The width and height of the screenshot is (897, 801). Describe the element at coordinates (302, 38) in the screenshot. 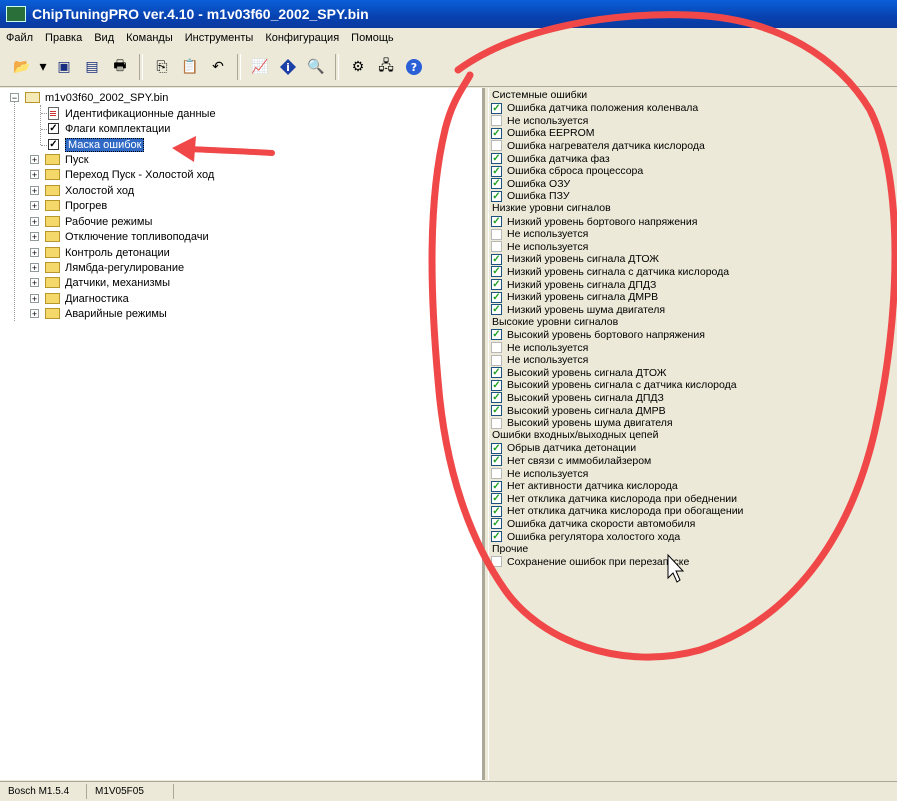

I see `menu-config: Конфигурация` at that location.